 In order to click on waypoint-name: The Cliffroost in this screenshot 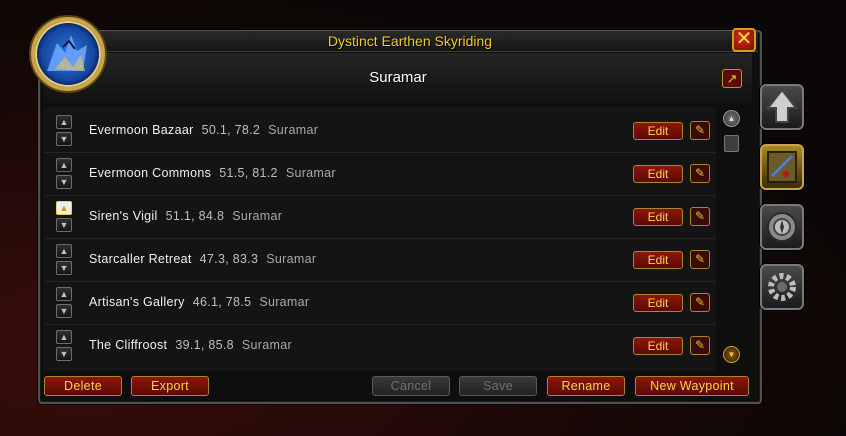, I will do `click(128, 345)`.